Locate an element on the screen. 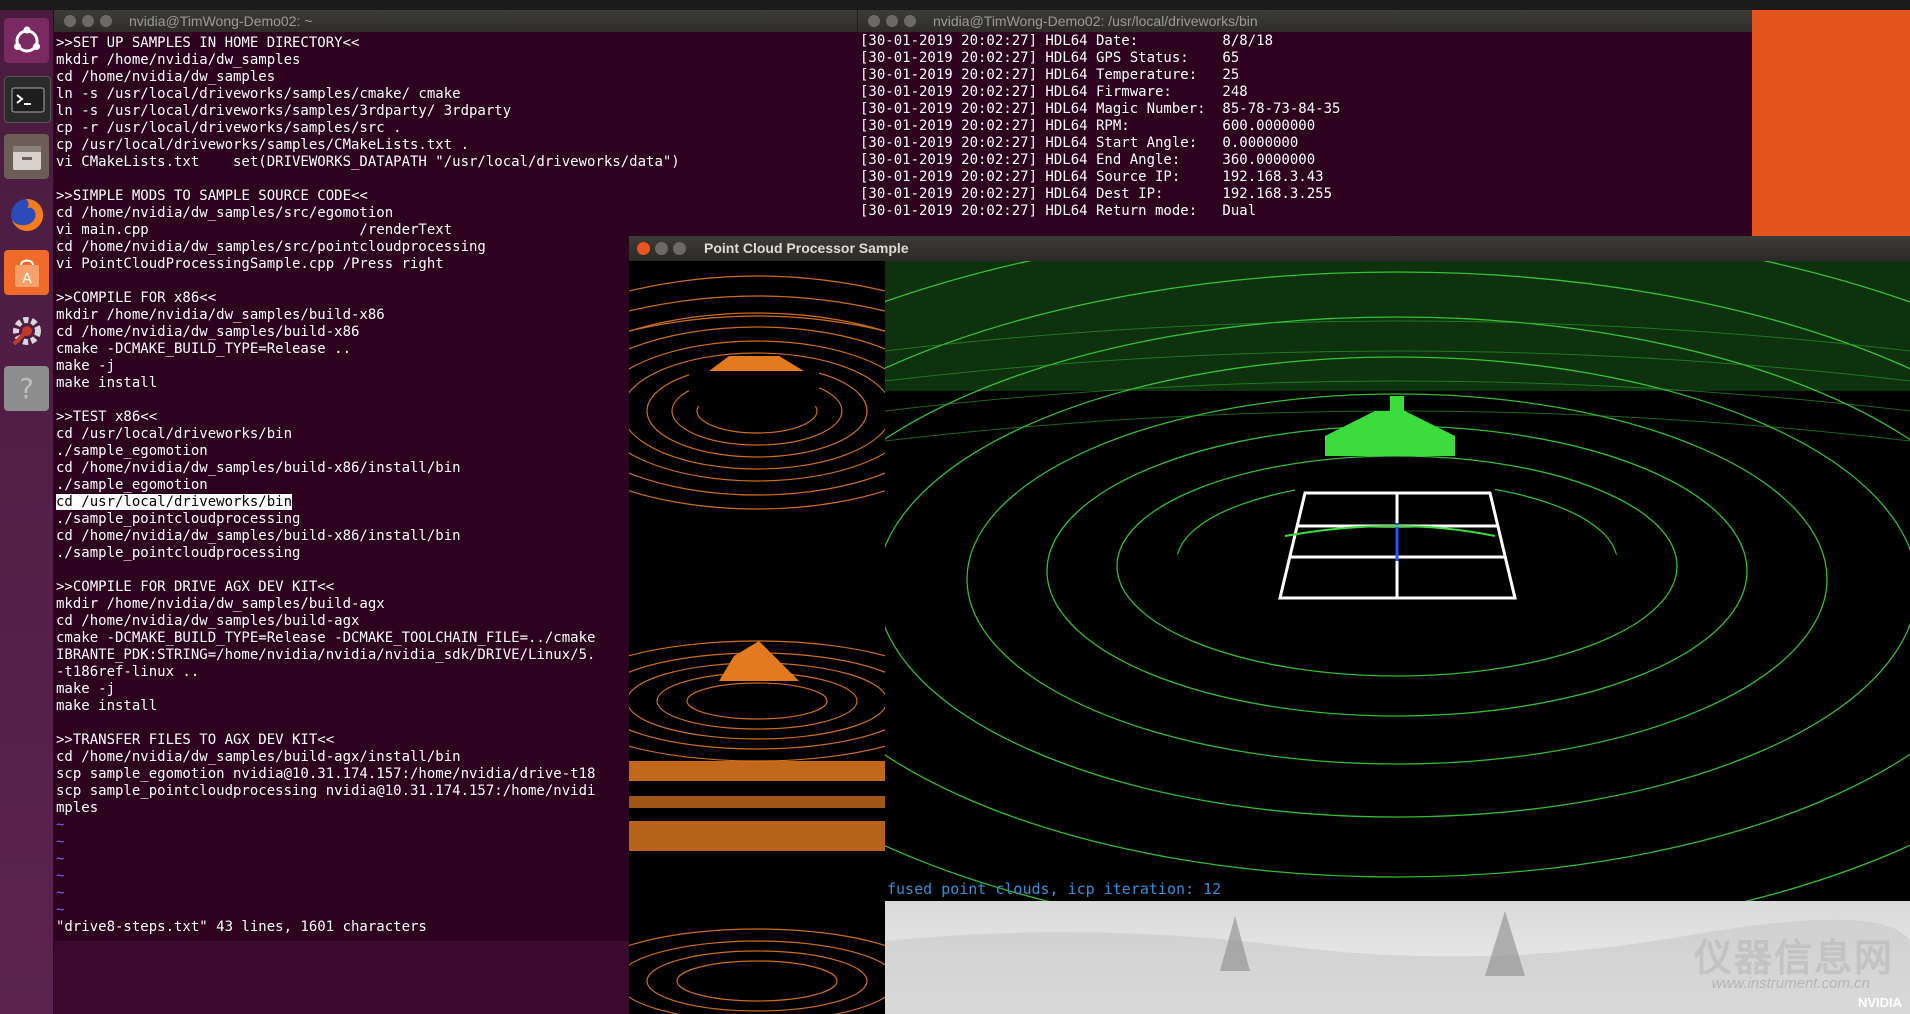 The height and width of the screenshot is (1014, 1910). editor-line: cd /home/nvidia/dw_samples is located at coordinates (457, 77).